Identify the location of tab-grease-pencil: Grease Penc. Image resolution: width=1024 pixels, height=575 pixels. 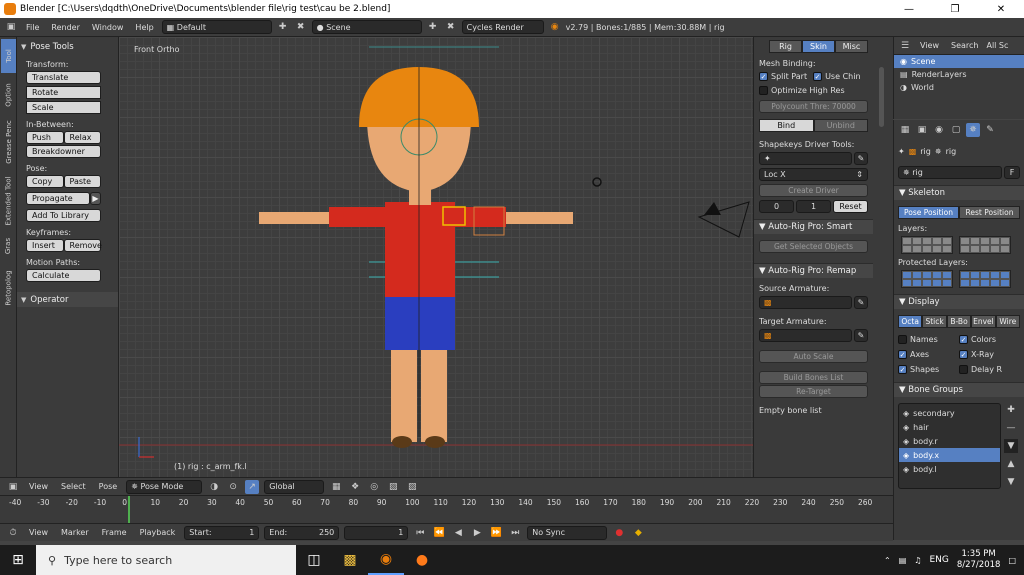
(8, 142).